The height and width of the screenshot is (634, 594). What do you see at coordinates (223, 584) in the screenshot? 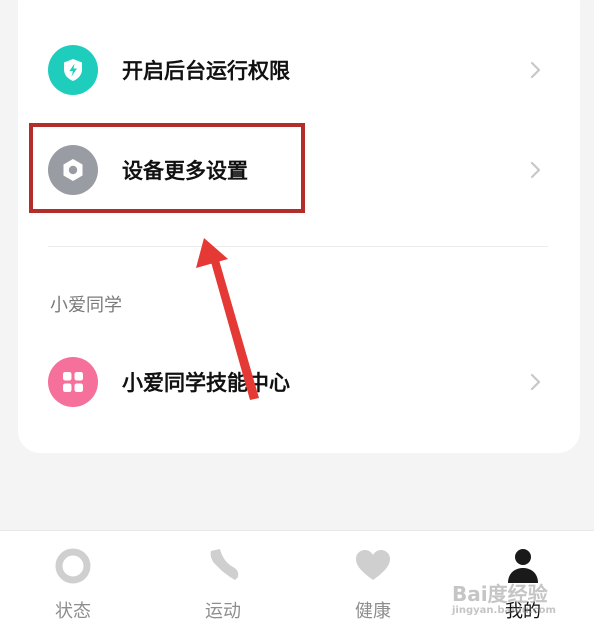
I see `tab-sport: 运动` at bounding box center [223, 584].